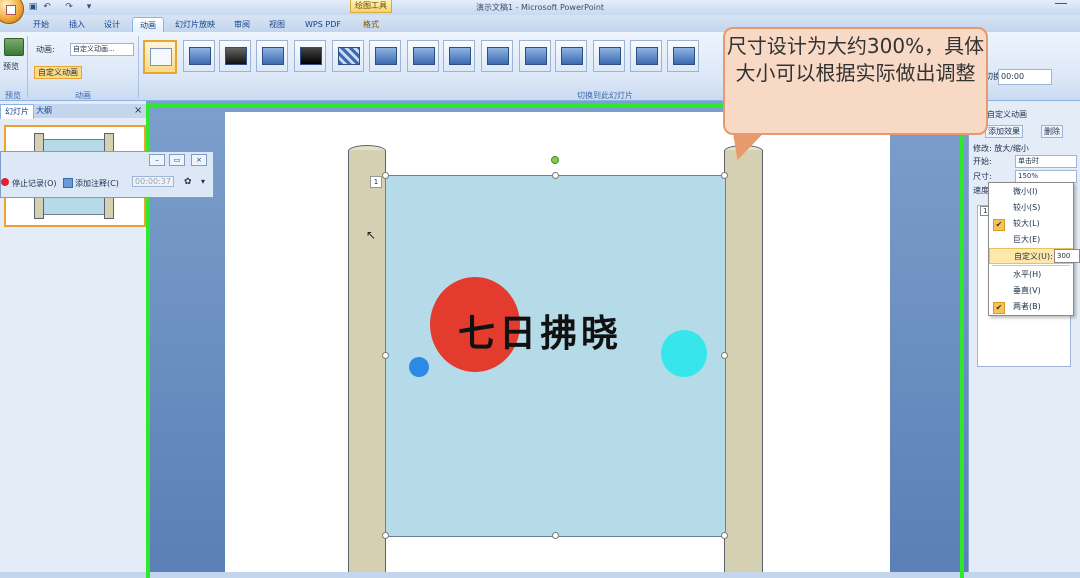 The width and height of the screenshot is (1080, 578). I want to click on tab-outline: 大纲, so click(44, 111).